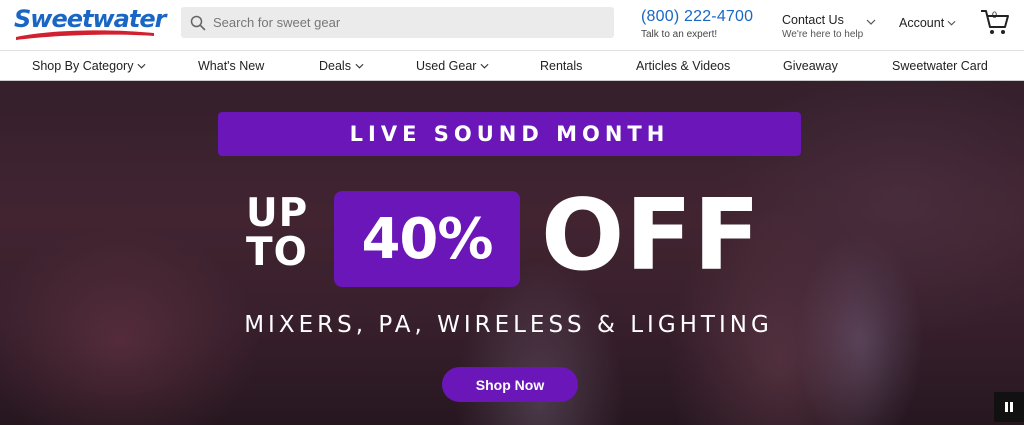 This screenshot has width=1024, height=425. Describe the element at coordinates (446, 66) in the screenshot. I see `nav-item-label: Used Gear` at that location.